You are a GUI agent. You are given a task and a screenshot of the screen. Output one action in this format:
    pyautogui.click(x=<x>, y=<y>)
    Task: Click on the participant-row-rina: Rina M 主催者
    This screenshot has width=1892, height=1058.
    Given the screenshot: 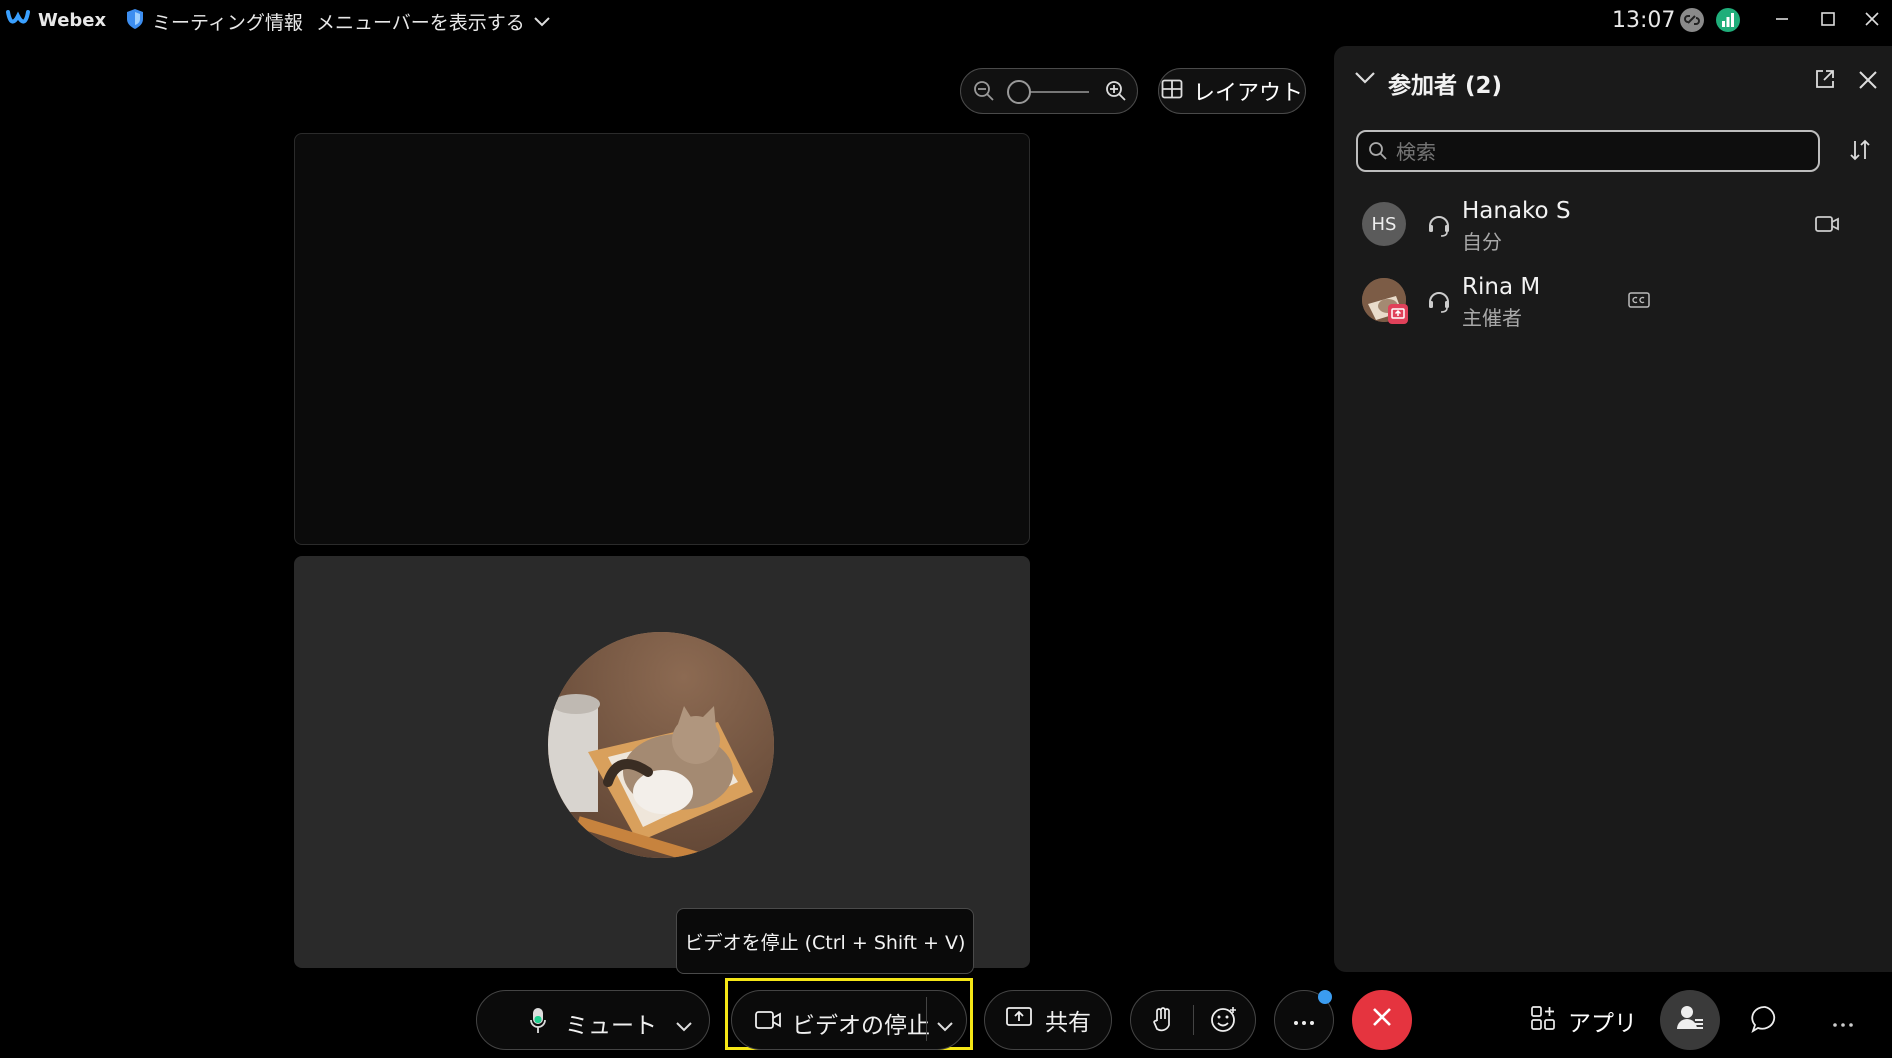 What is the action you would take?
    pyautogui.click(x=1612, y=305)
    